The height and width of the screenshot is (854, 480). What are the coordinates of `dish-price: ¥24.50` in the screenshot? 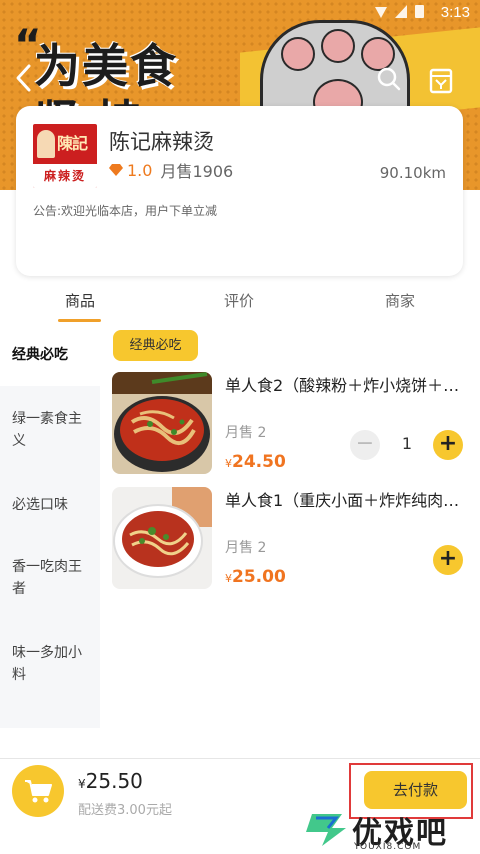 It's located at (255, 462).